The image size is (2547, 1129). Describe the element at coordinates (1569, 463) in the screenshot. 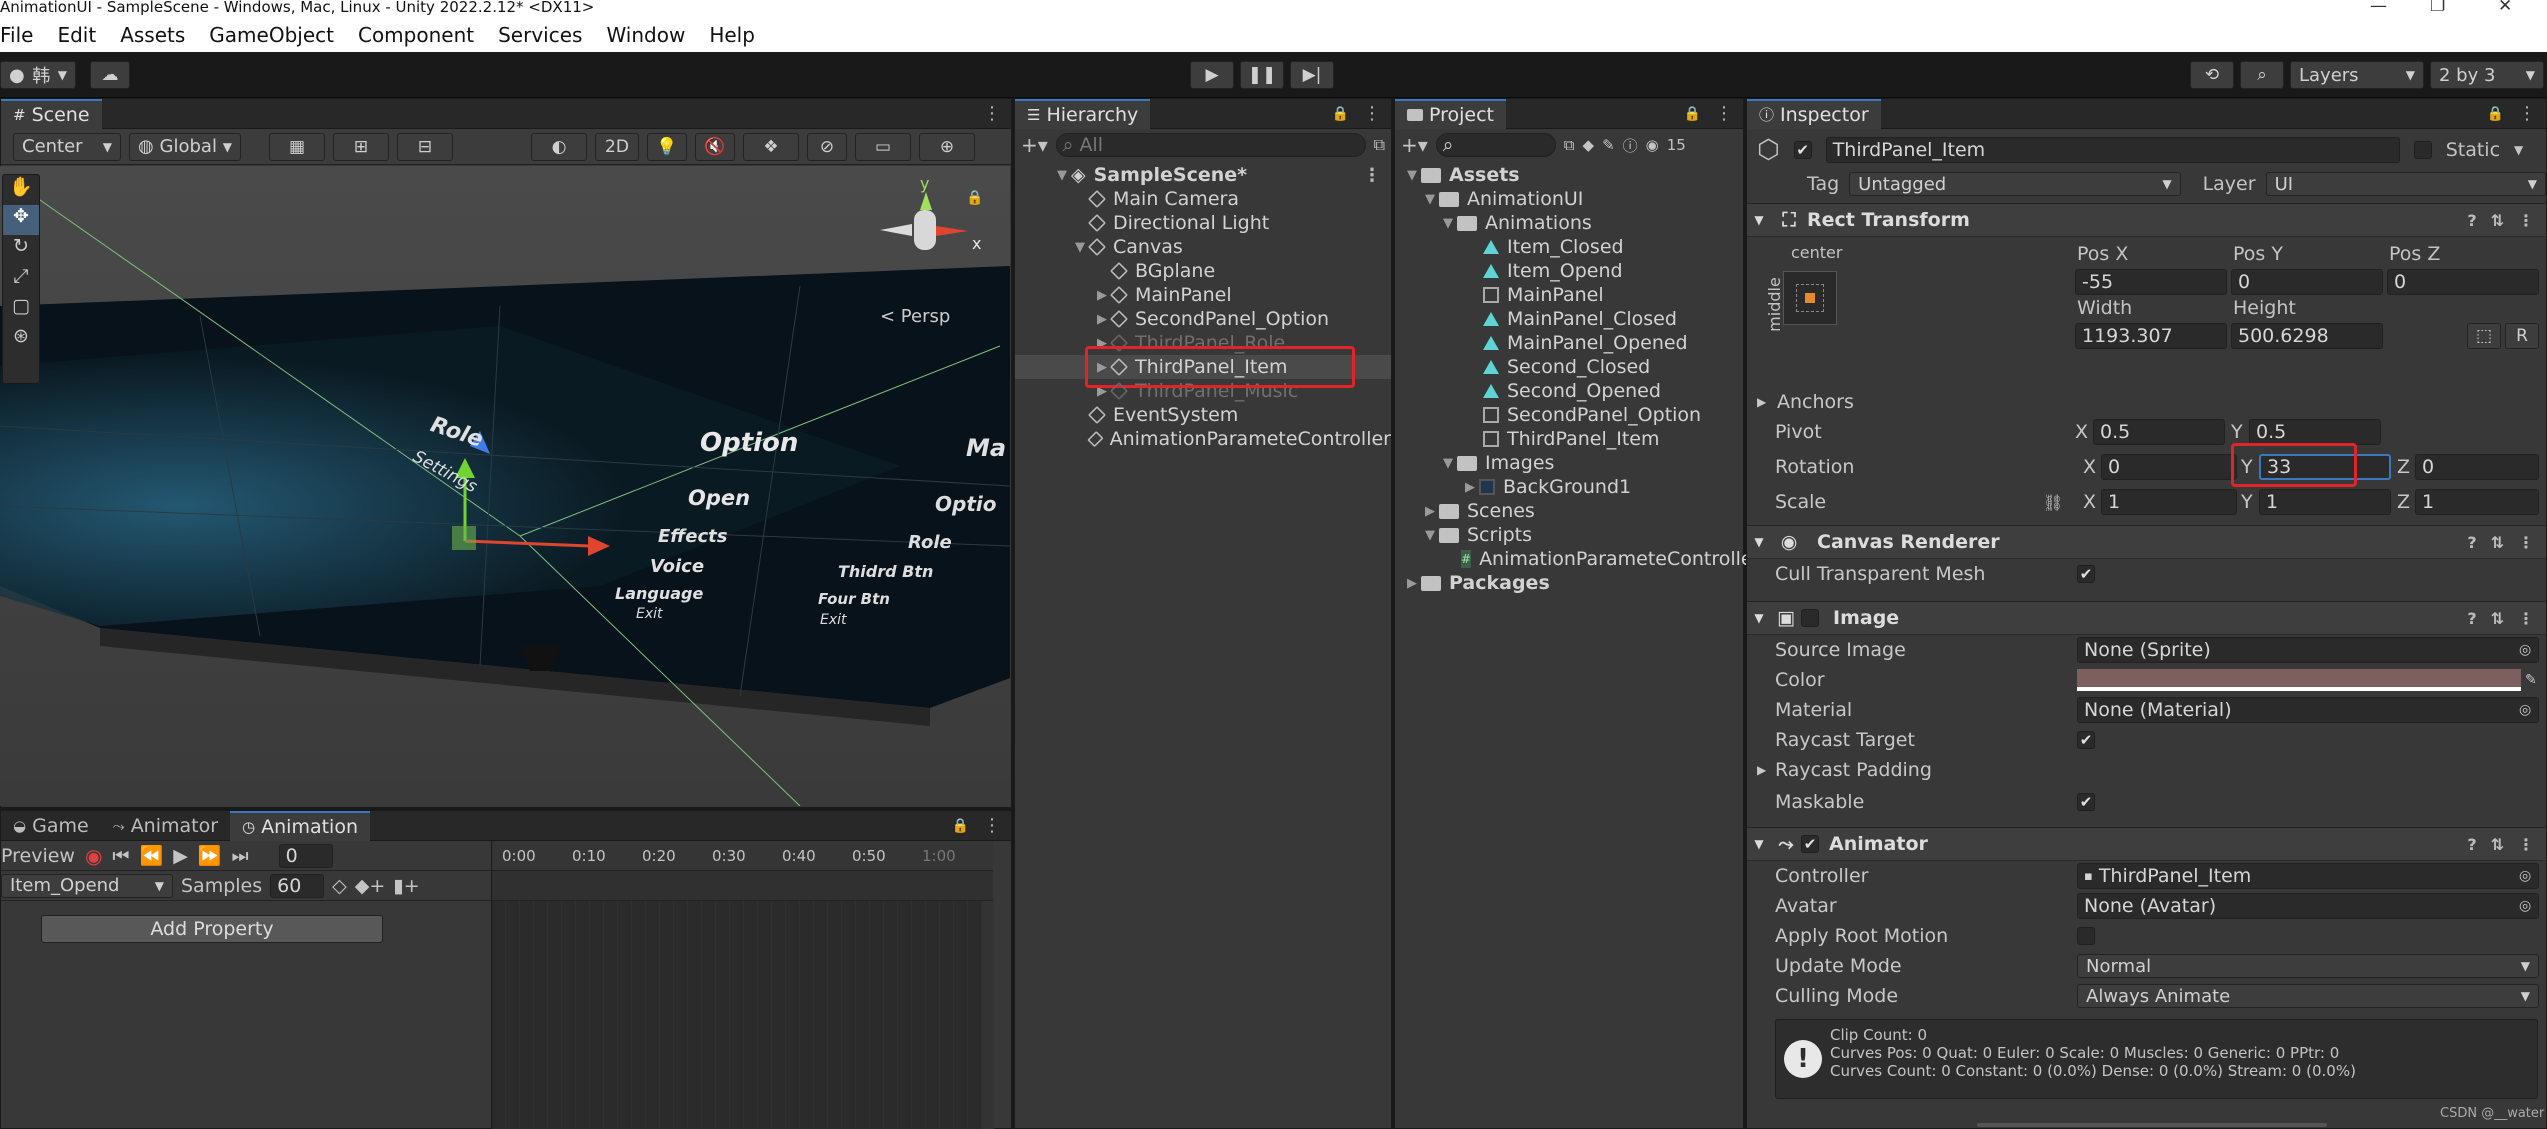

I see `tree-item: ▼ Images` at that location.